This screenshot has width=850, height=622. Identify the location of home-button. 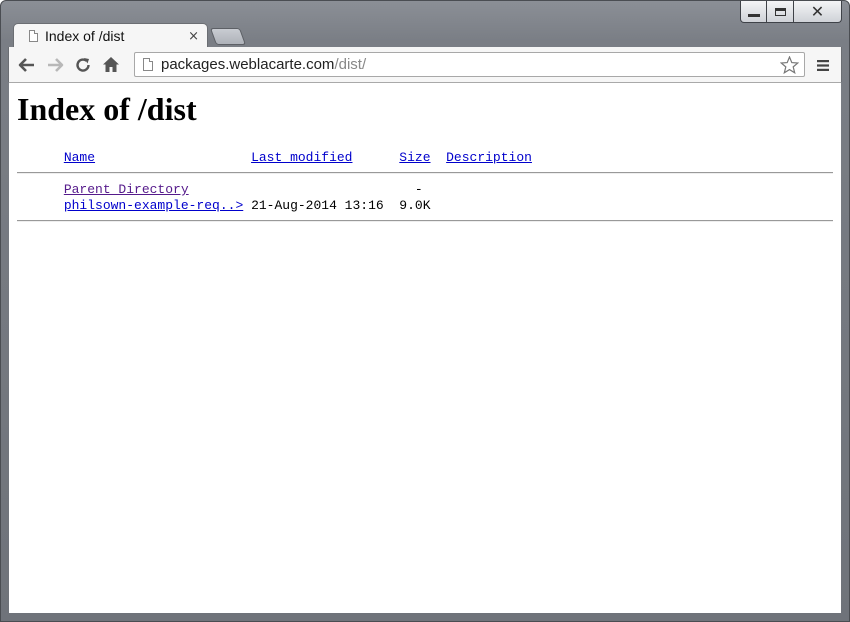
(111, 65).